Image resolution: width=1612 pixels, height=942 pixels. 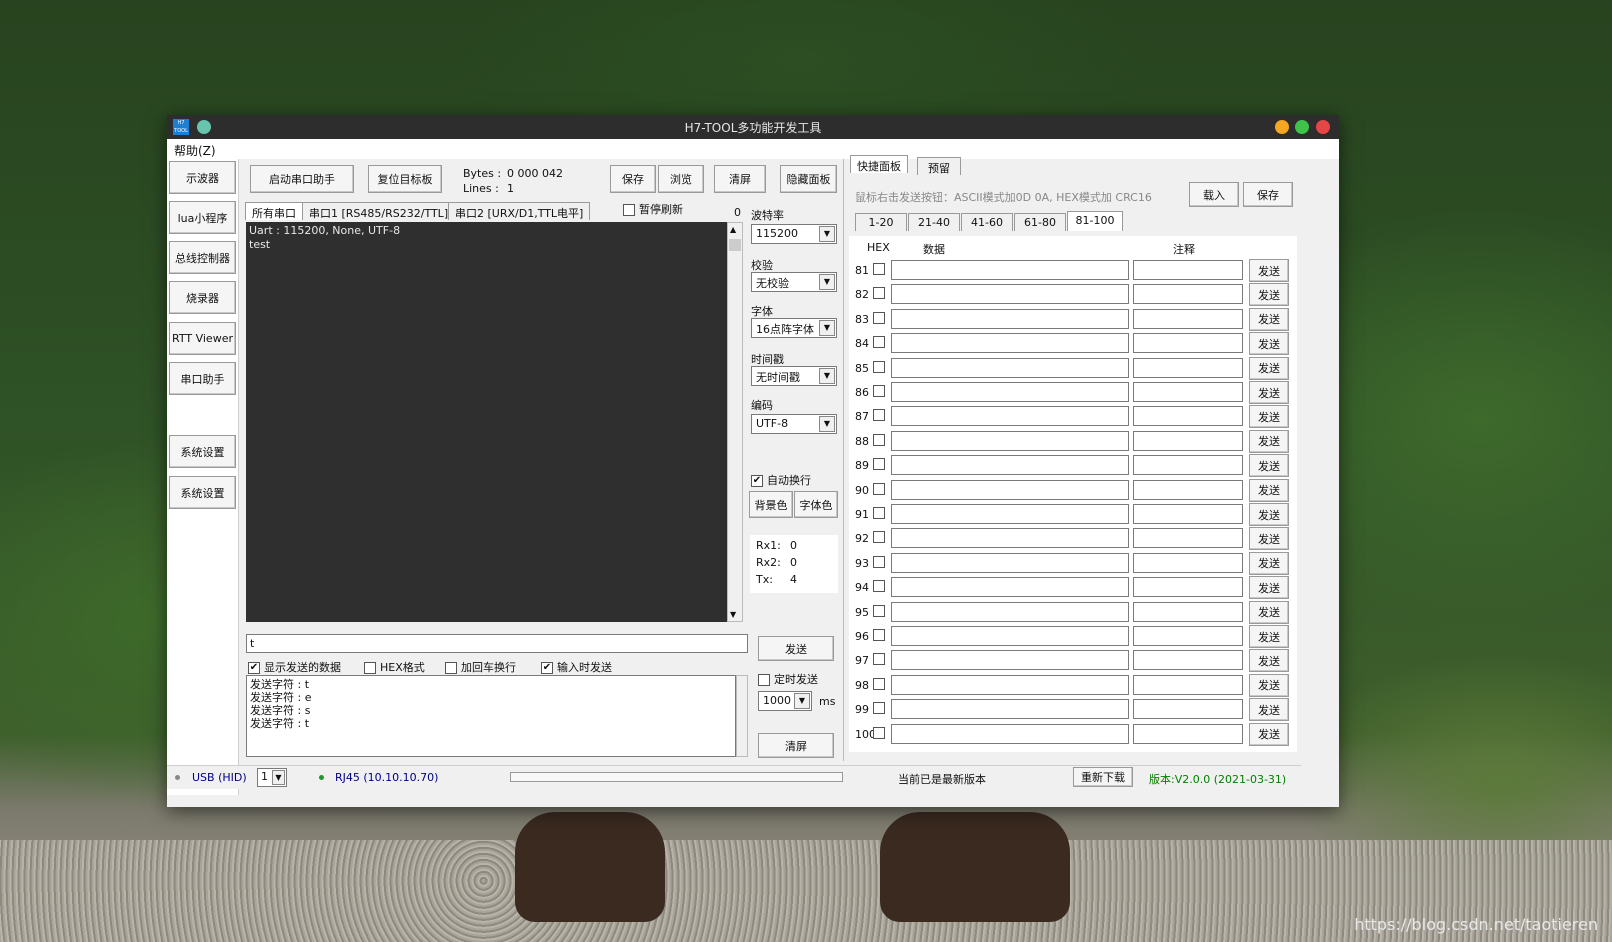 I want to click on send-log: 发送字符 : t 发送字符 : e 发送字符 : s 发送字符 : t, so click(x=491, y=716).